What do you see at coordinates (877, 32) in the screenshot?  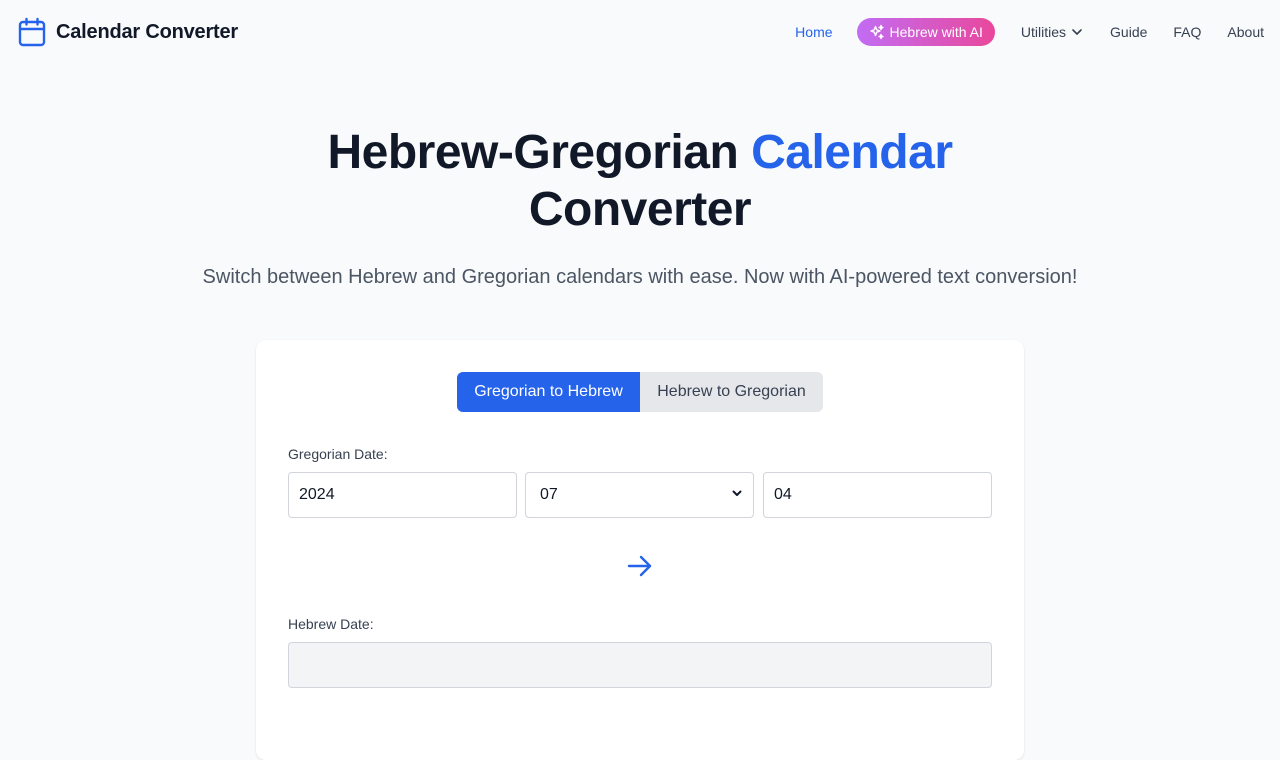 I see `sparkles-icon` at bounding box center [877, 32].